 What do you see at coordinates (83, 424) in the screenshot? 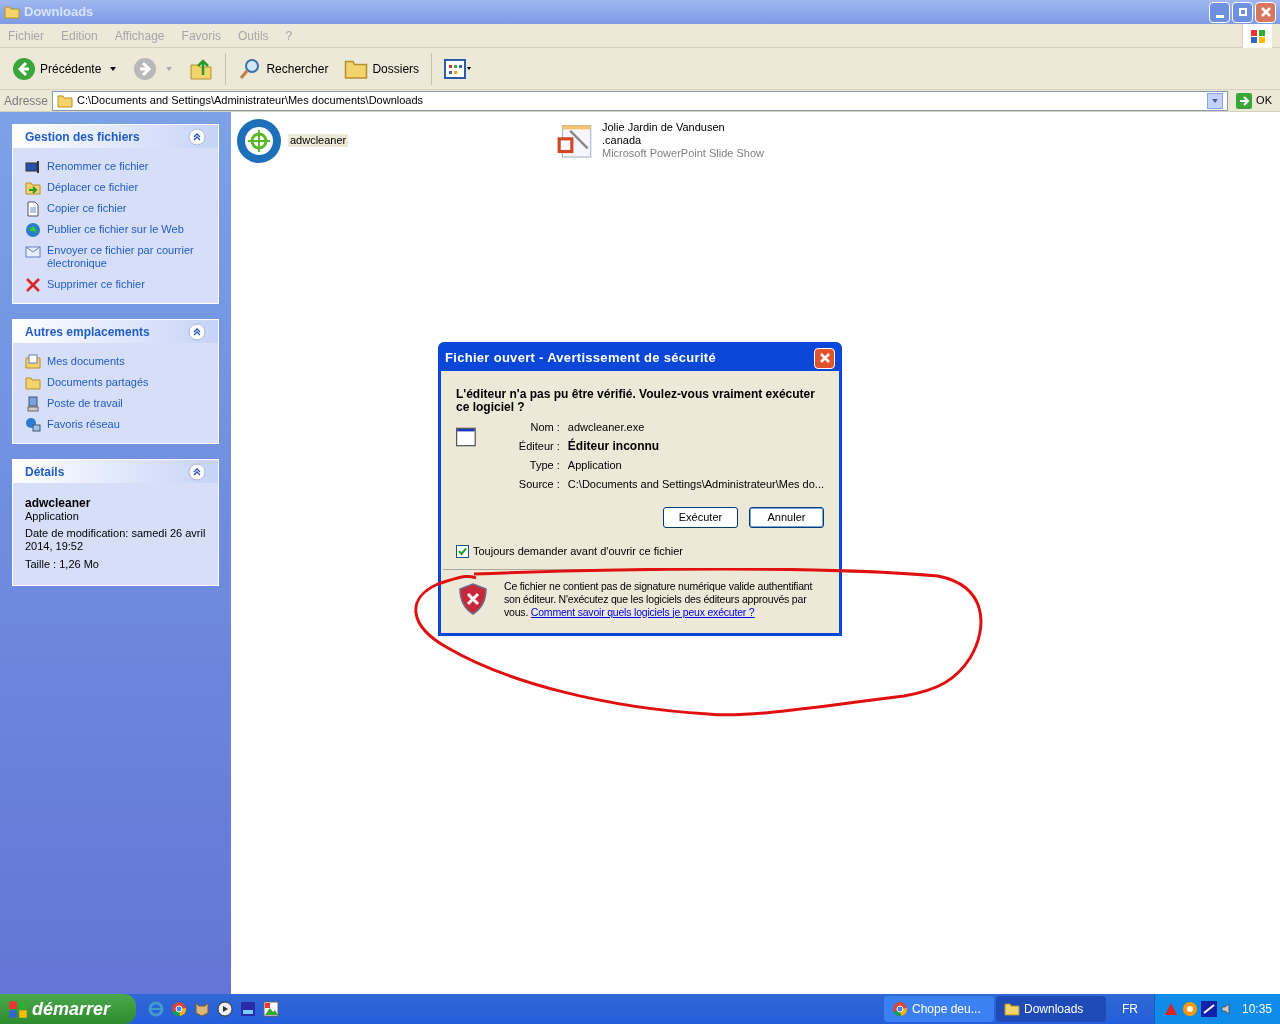
I see `task-link: Favoris réseau` at bounding box center [83, 424].